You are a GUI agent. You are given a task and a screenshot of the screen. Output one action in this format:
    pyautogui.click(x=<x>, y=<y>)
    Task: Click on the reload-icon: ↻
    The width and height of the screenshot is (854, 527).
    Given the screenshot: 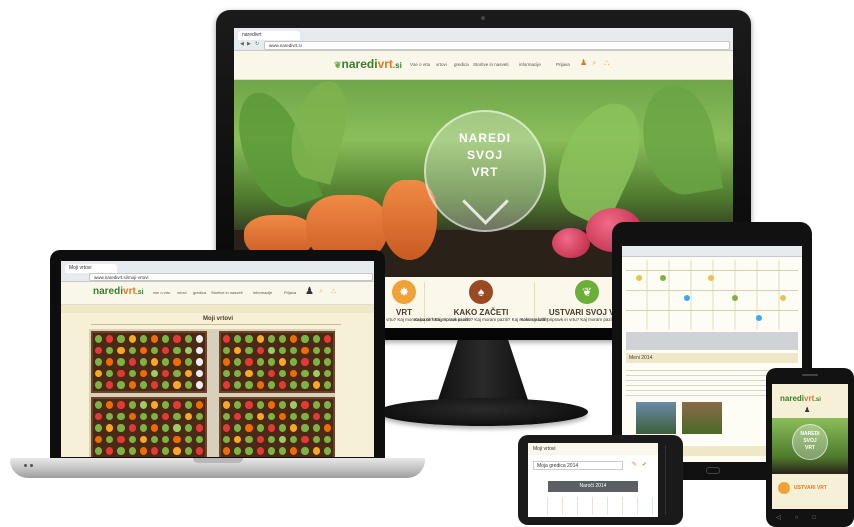 What is the action you would take?
    pyautogui.click(x=257, y=44)
    